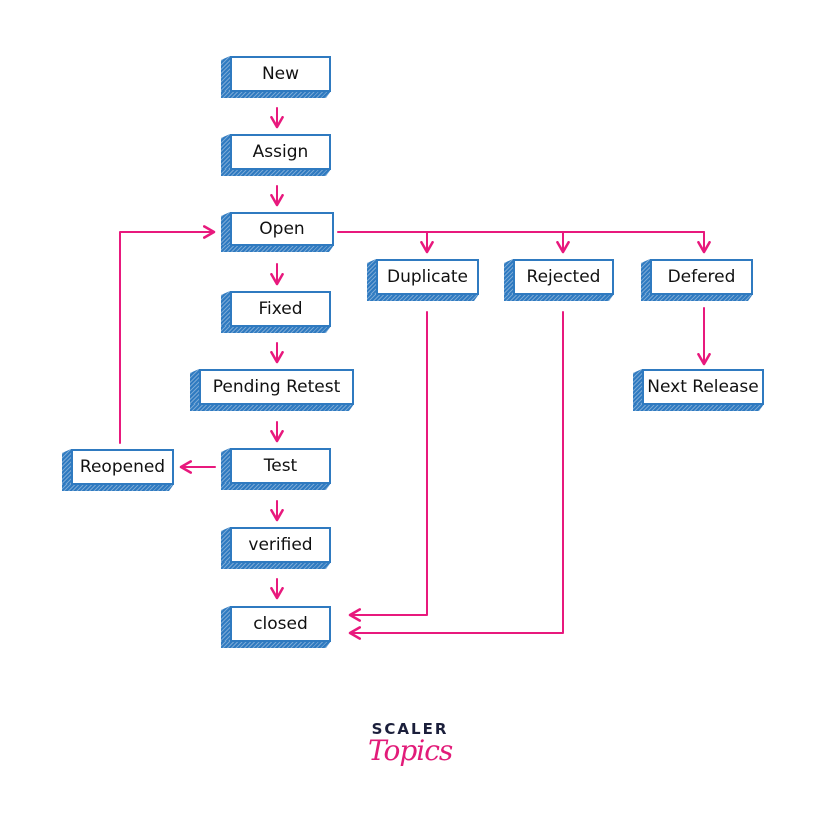 This screenshot has width=817, height=827. I want to click on node-new: New, so click(276, 77).